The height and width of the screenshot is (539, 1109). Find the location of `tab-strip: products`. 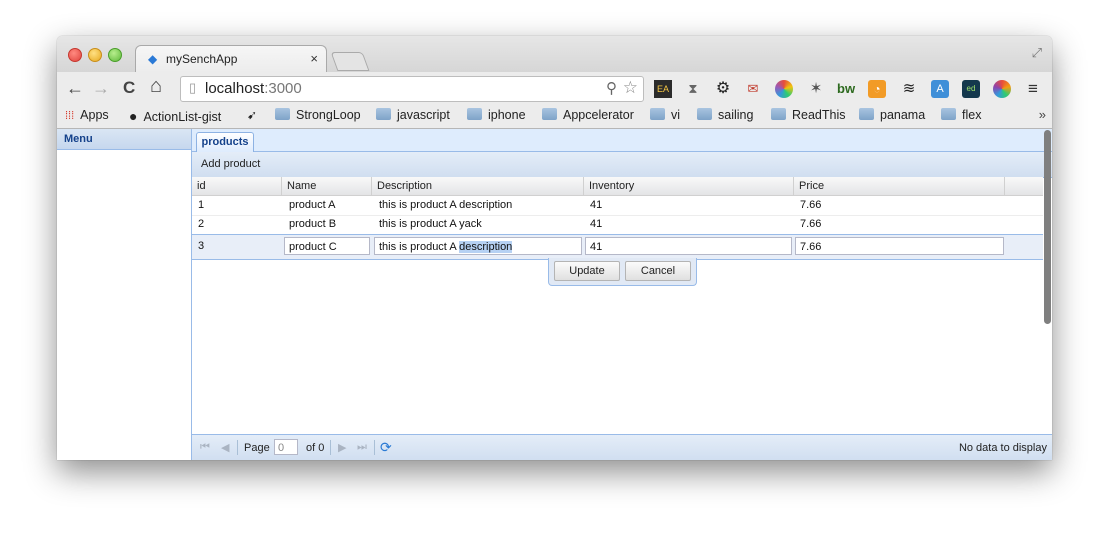

tab-strip: products is located at coordinates (622, 140).